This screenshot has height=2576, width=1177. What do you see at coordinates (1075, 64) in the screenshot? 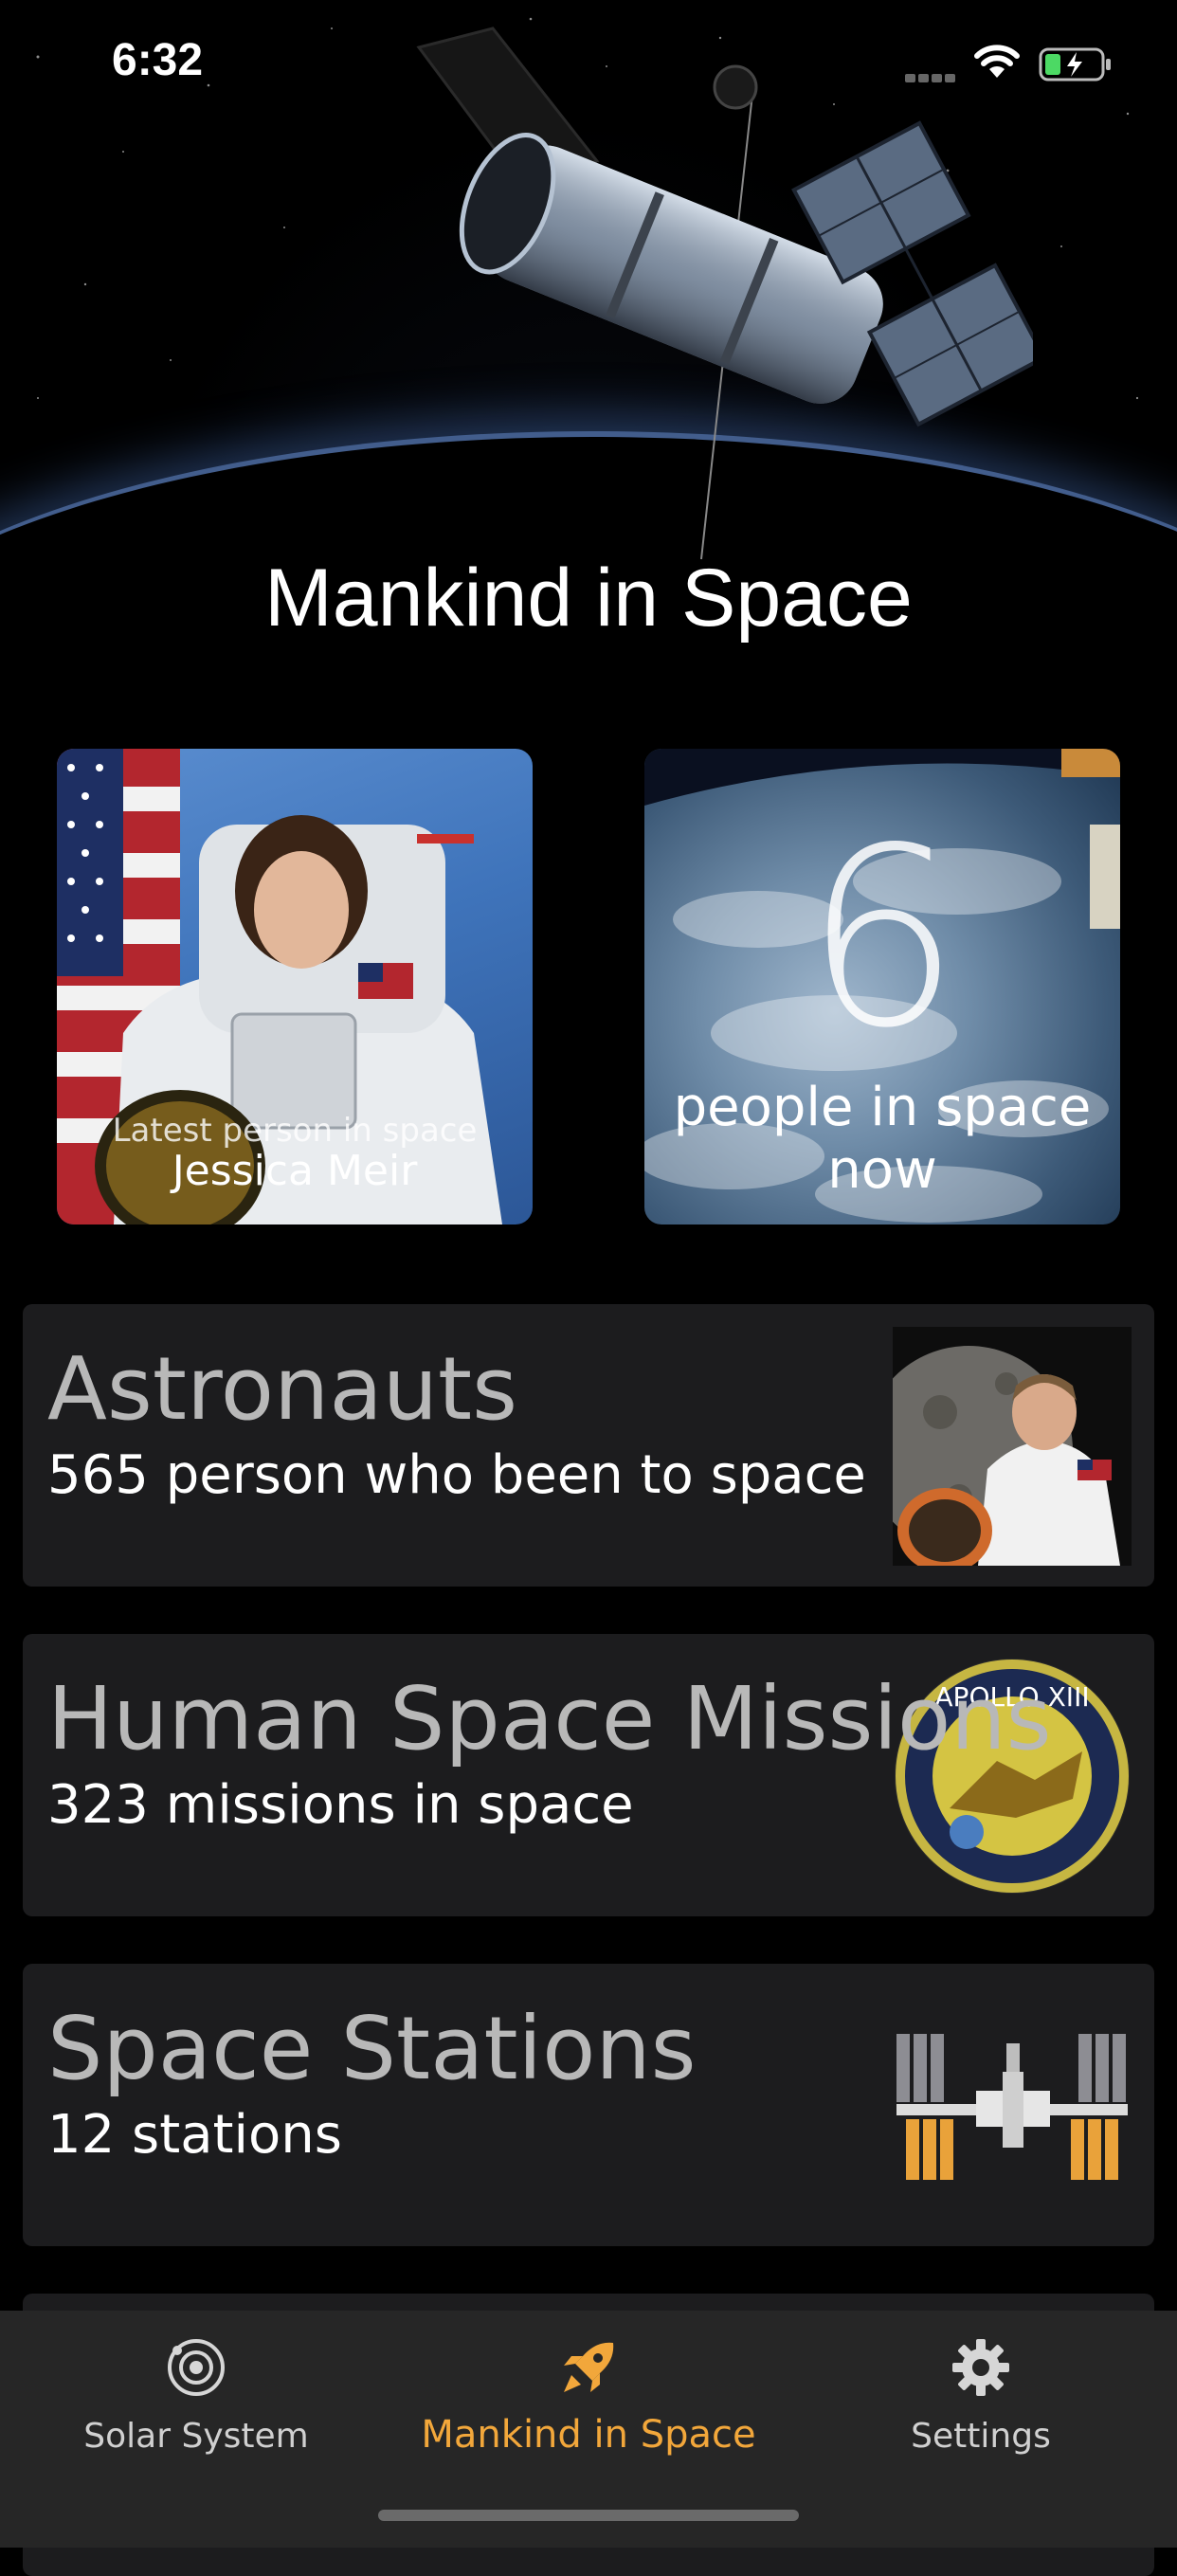
I see `battery-charging-icon` at bounding box center [1075, 64].